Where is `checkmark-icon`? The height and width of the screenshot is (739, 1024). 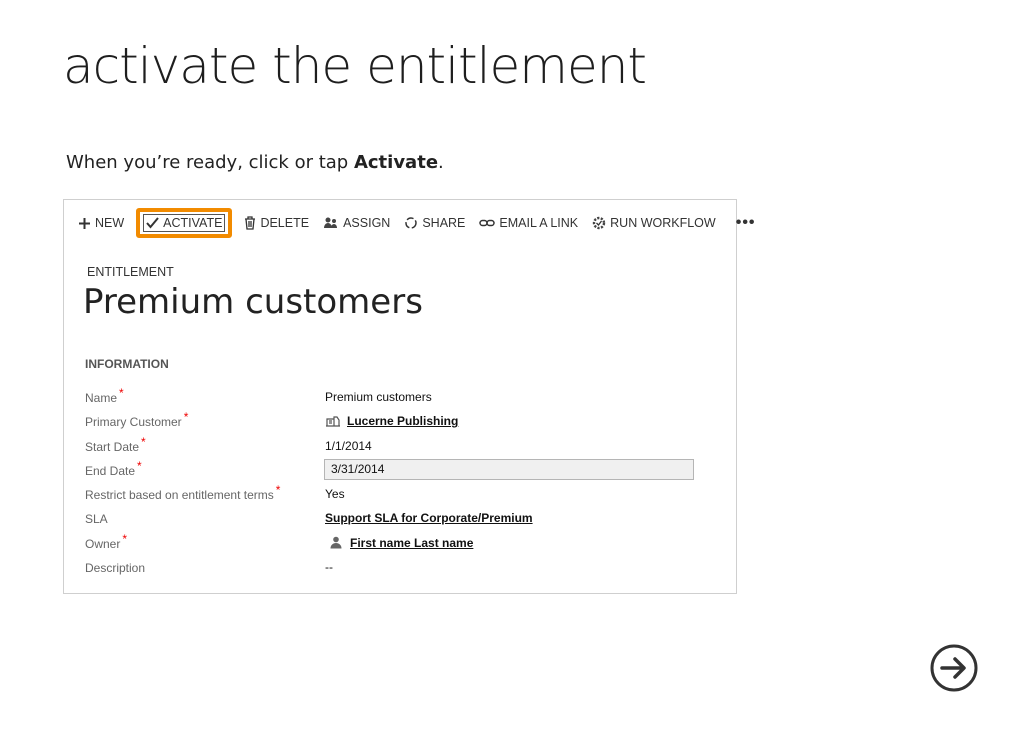
checkmark-icon is located at coordinates (152, 223).